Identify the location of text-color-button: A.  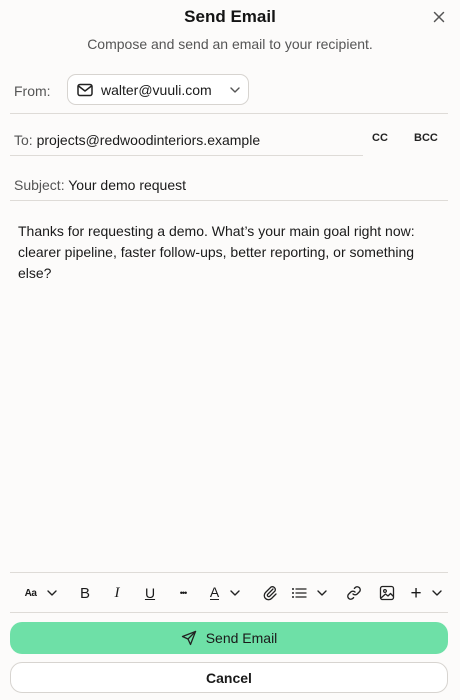
(226, 593).